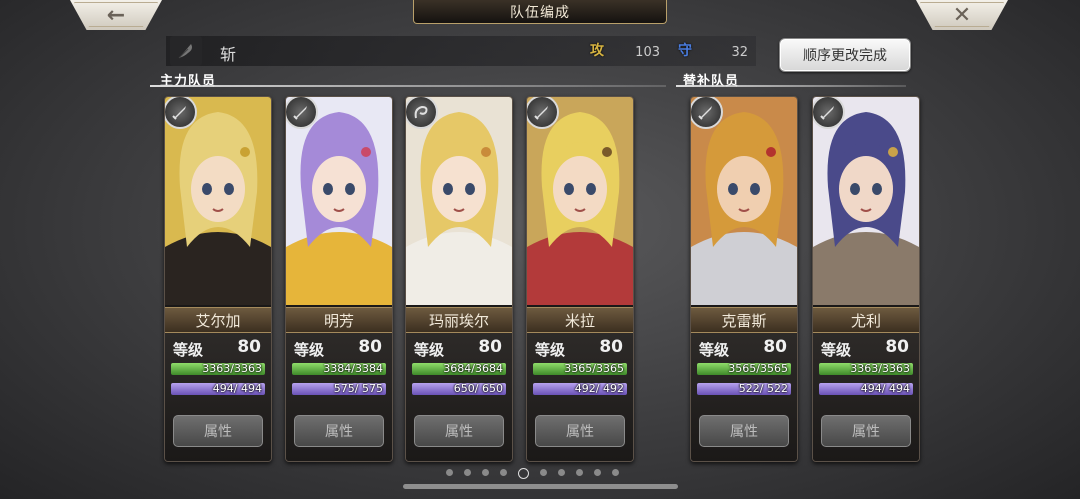 This screenshot has height=499, width=1080. What do you see at coordinates (744, 320) in the screenshot?
I see `character-name: 克雷斯` at bounding box center [744, 320].